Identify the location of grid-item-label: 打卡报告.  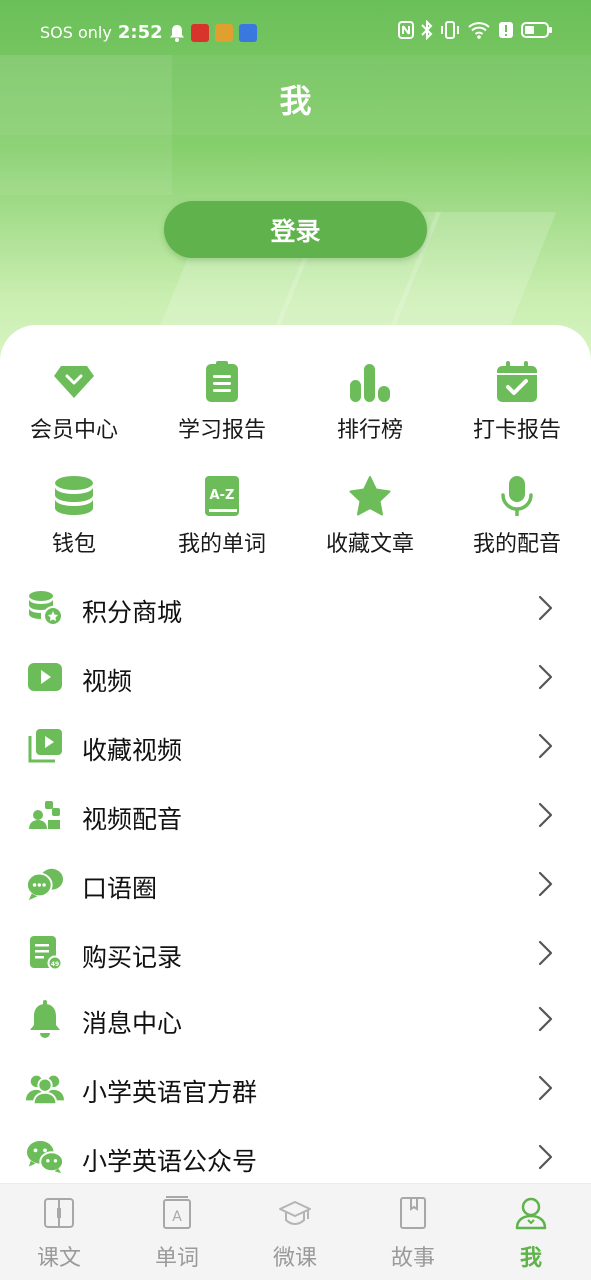
(516, 430).